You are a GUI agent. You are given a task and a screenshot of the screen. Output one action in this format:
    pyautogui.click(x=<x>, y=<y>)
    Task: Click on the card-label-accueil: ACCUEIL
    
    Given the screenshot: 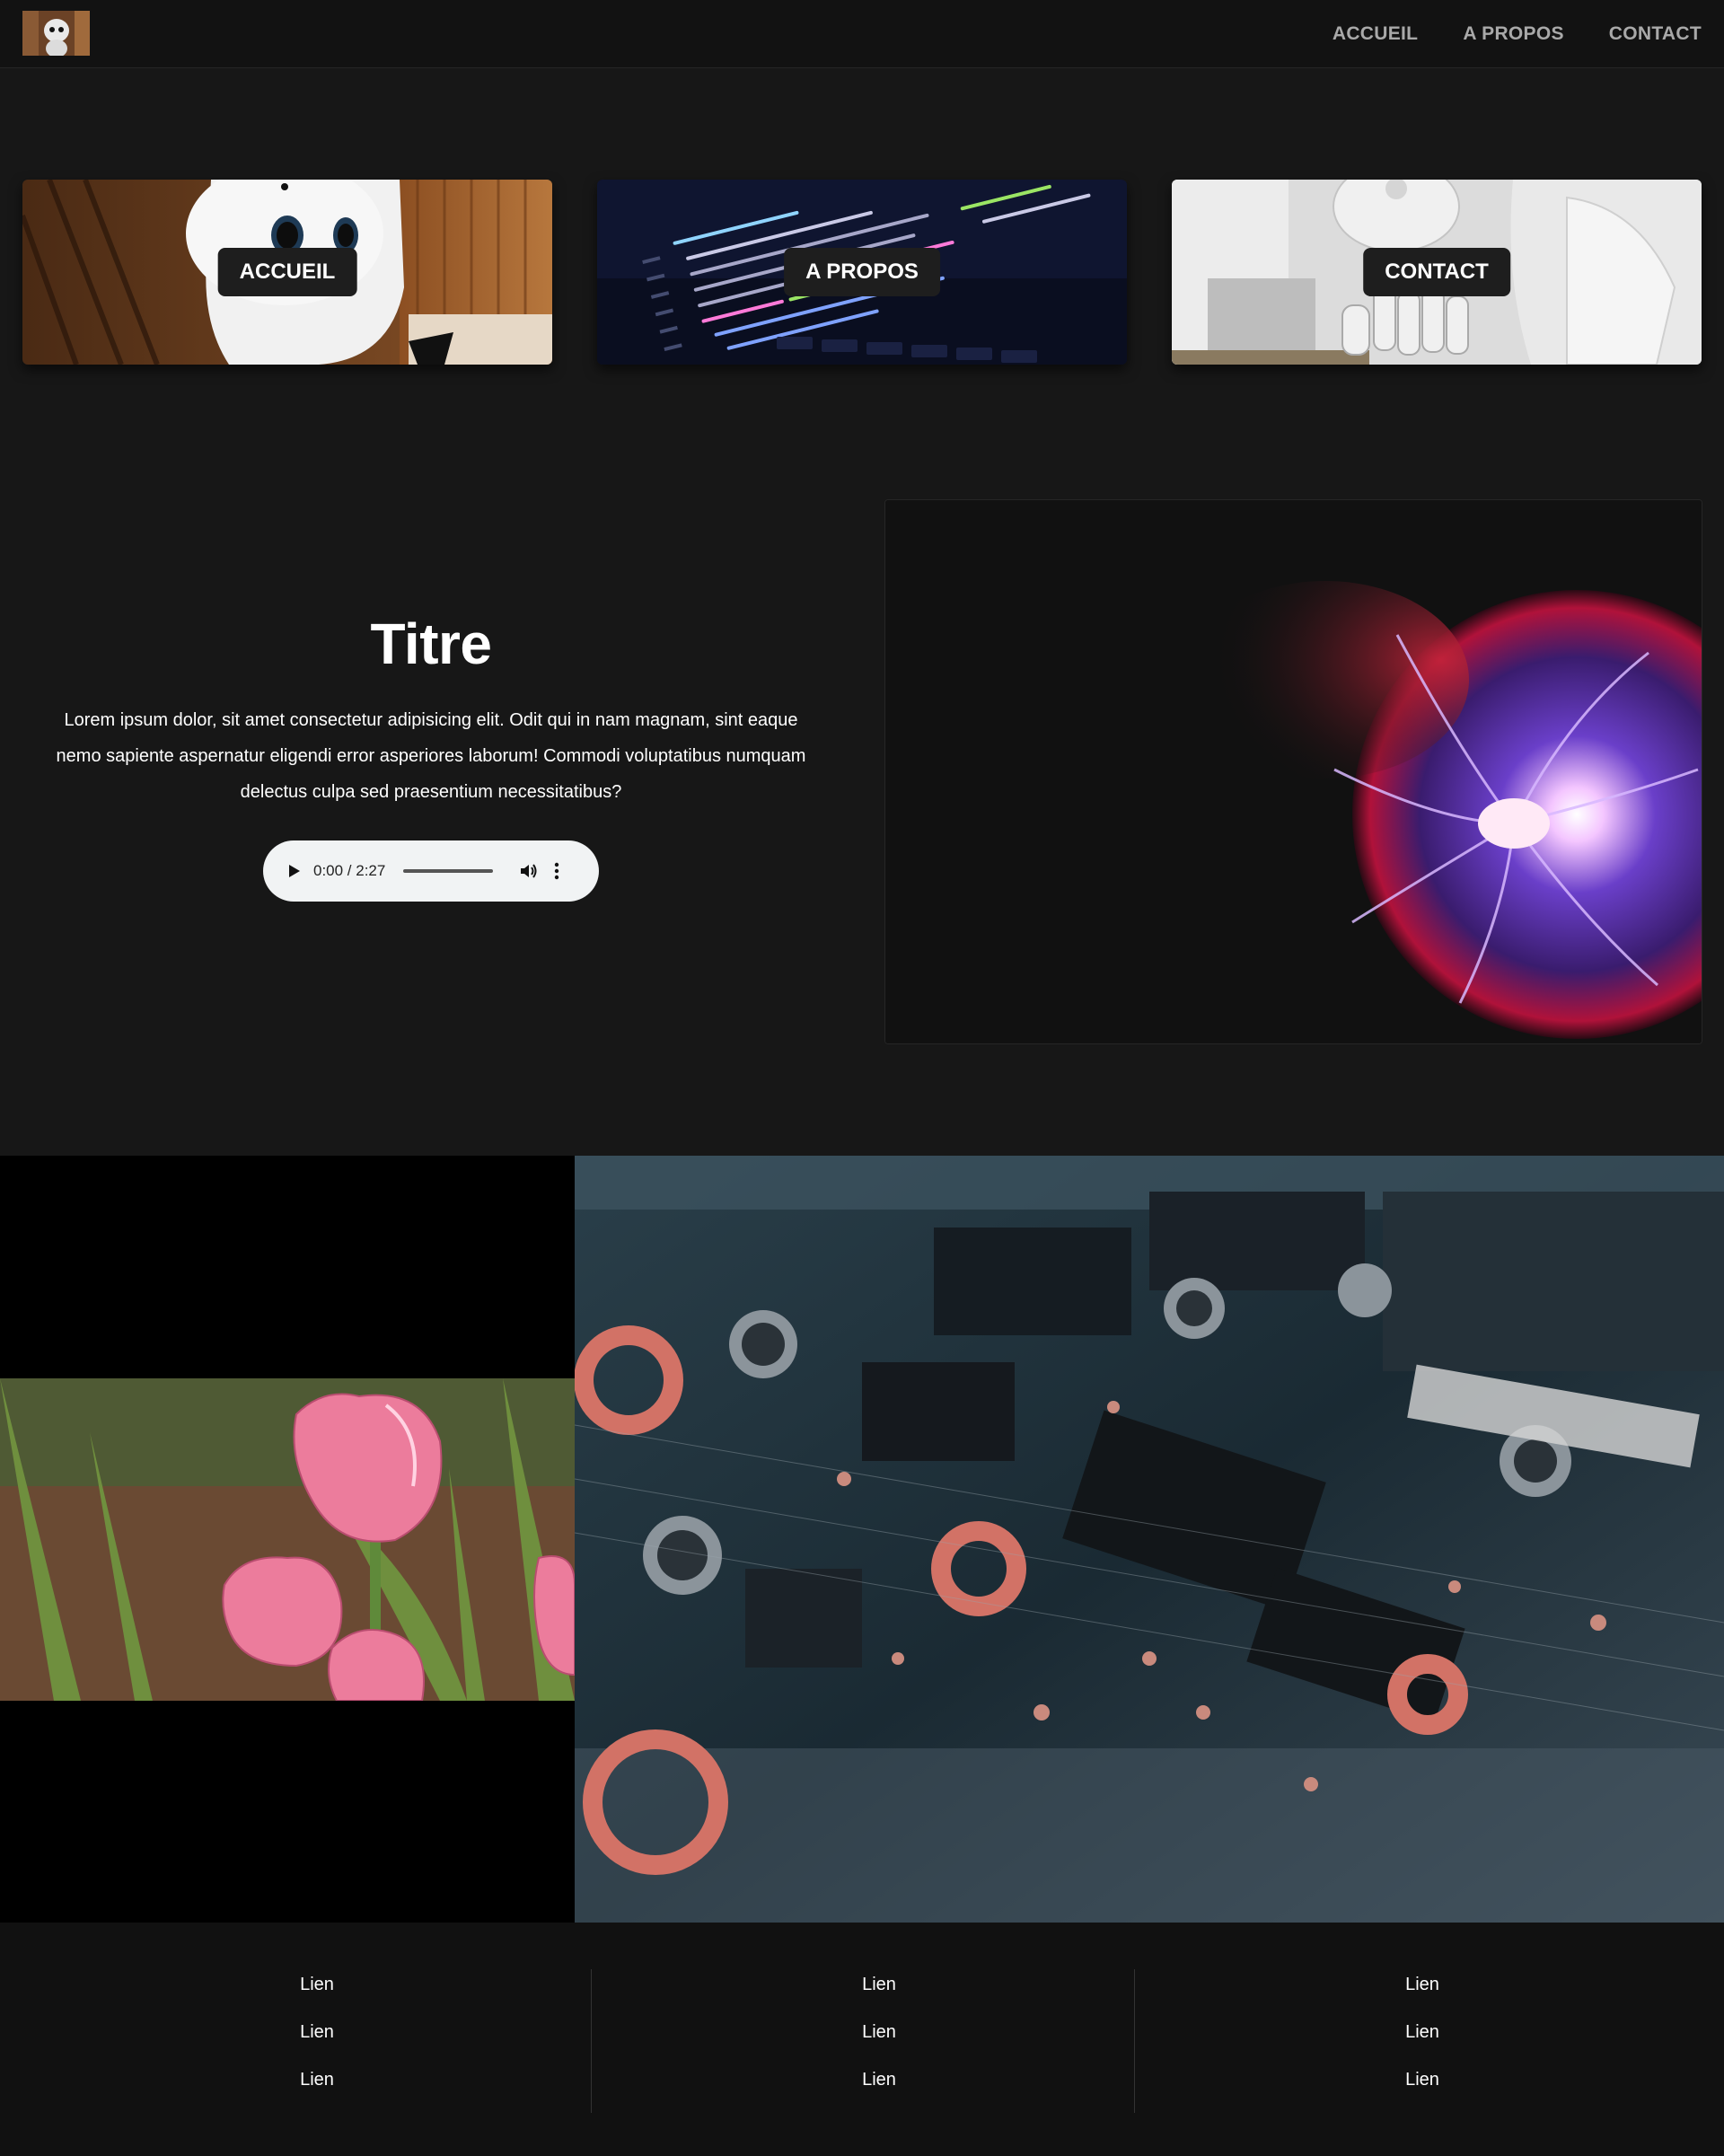 What is the action you would take?
    pyautogui.click(x=287, y=272)
    